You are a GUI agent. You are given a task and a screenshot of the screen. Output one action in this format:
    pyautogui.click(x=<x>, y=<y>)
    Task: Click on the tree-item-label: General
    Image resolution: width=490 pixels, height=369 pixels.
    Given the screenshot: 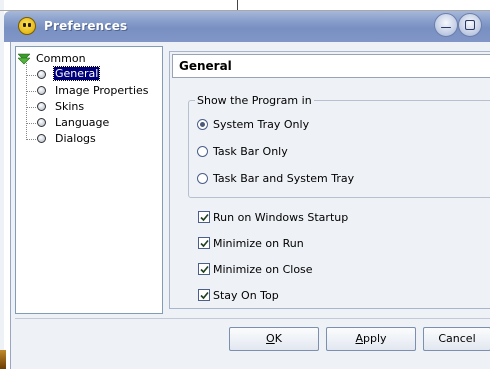 What is the action you would take?
    pyautogui.click(x=76, y=73)
    